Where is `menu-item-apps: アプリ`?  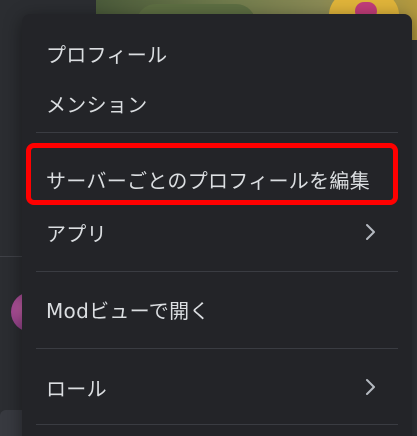 menu-item-apps: アプリ is located at coordinates (217, 232).